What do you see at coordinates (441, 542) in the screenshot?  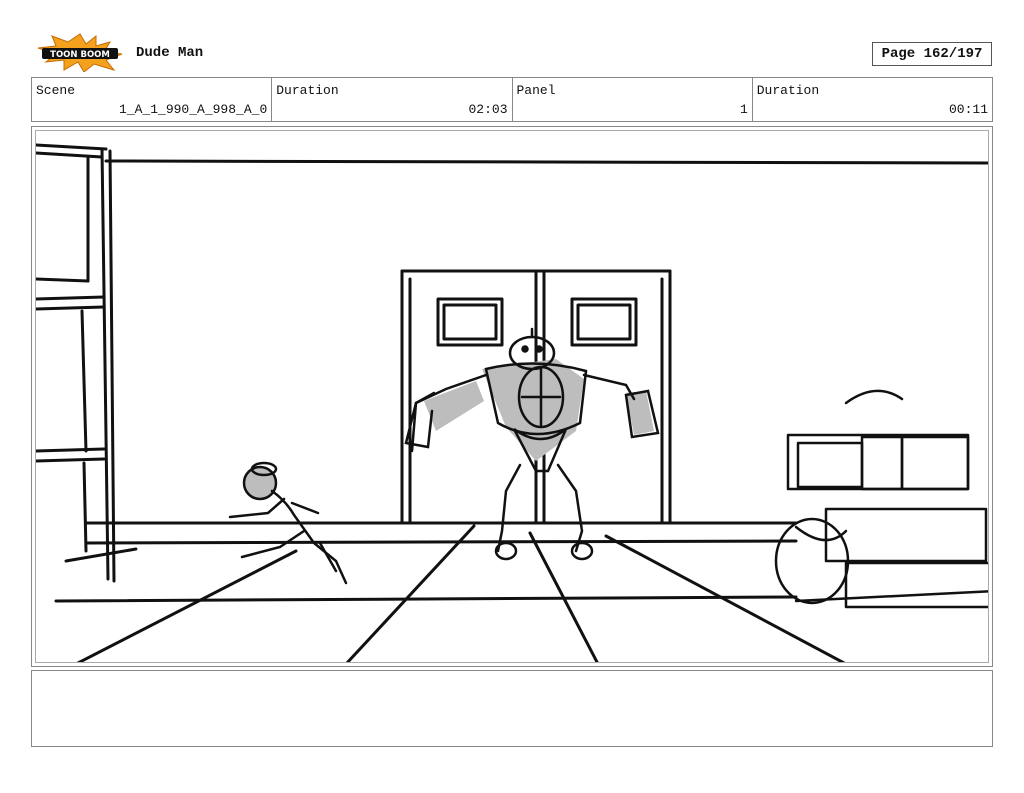 I see `floor-edge-line` at bounding box center [441, 542].